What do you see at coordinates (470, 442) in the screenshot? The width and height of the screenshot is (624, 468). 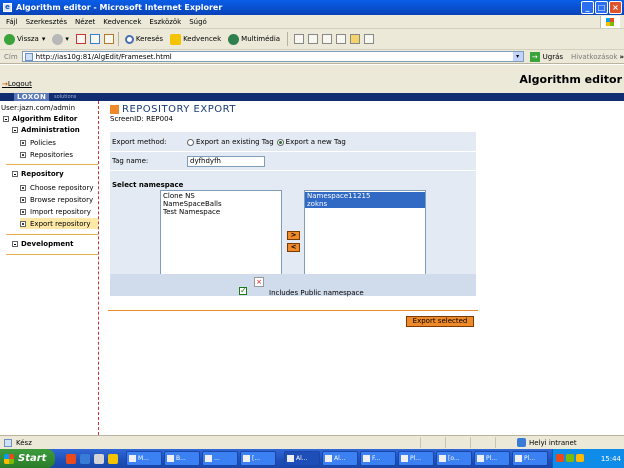 I see `status-divider` at bounding box center [470, 442].